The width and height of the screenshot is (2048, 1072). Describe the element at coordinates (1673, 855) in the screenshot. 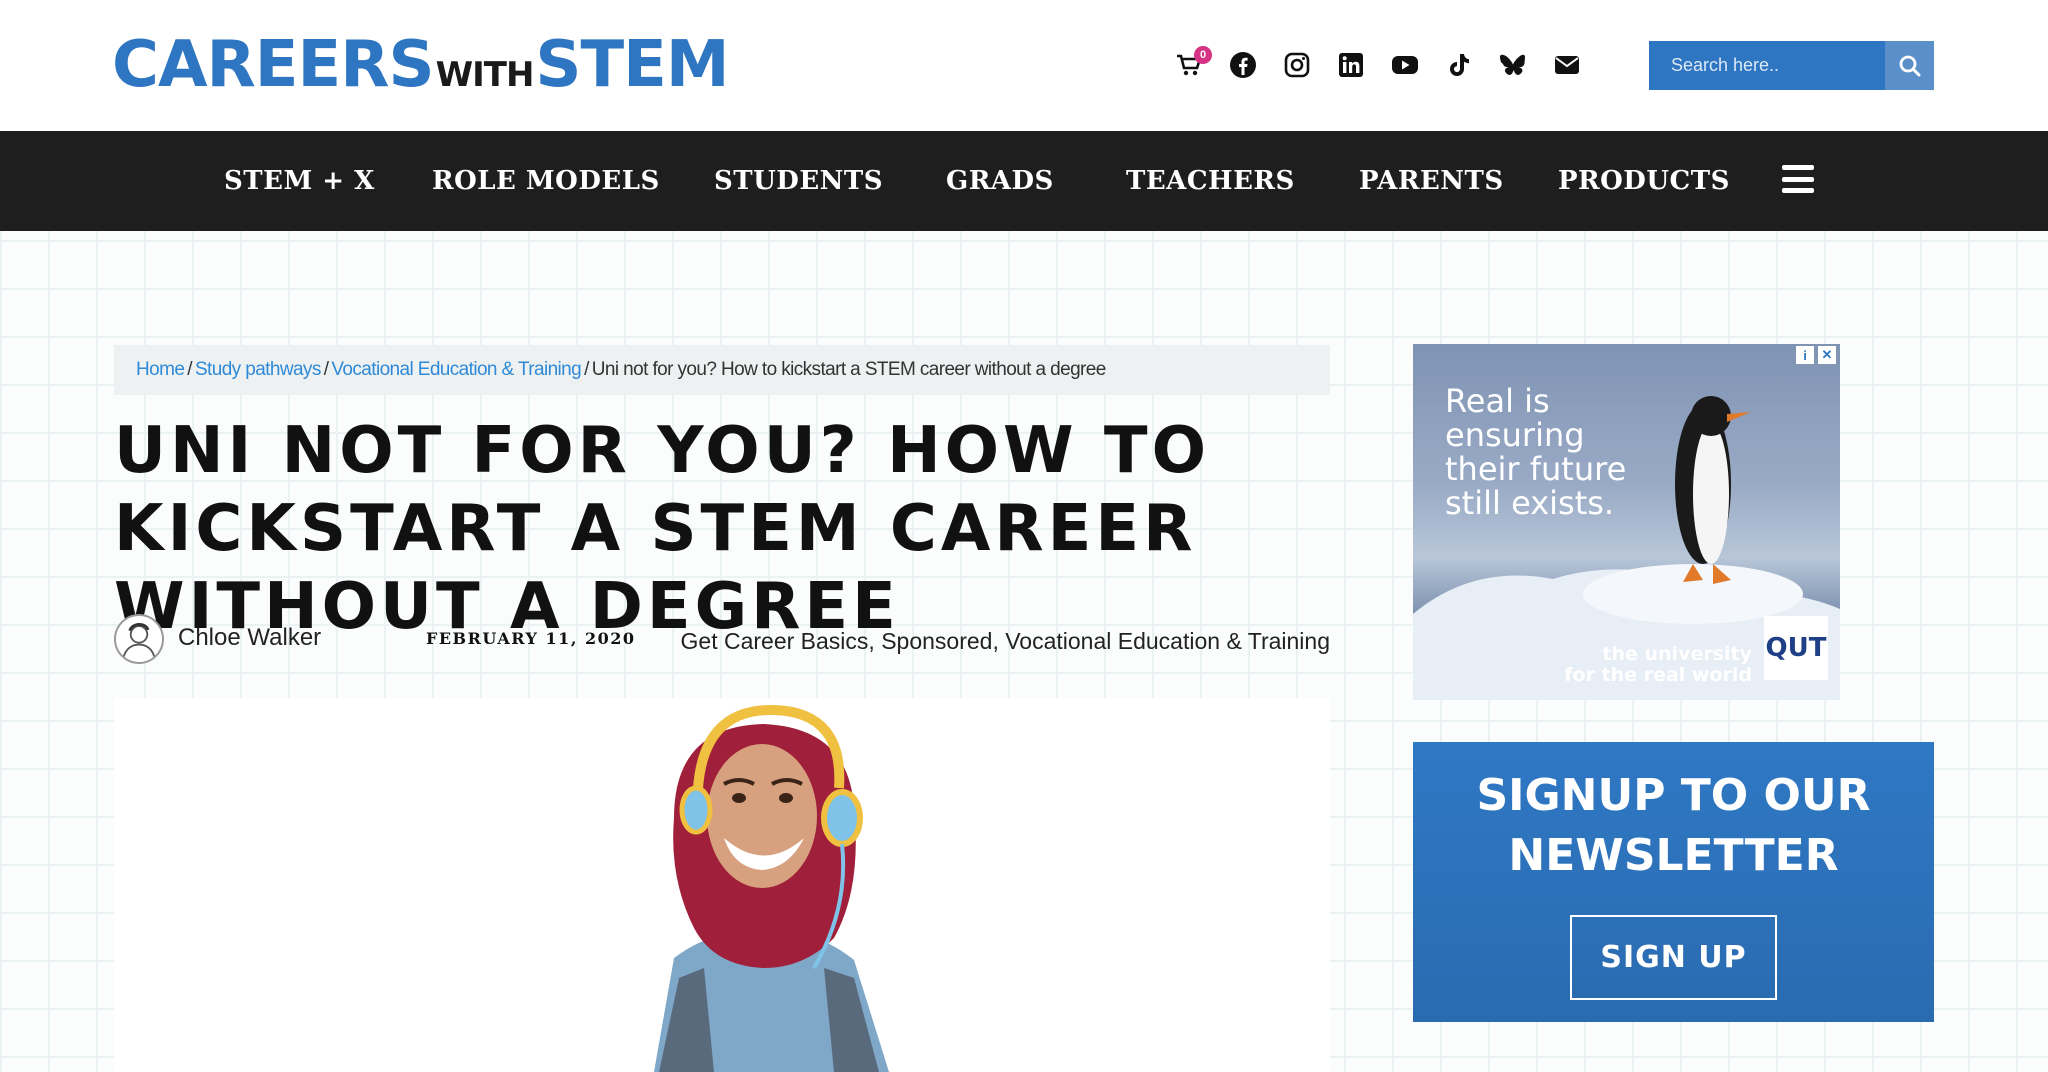

I see `newsletter-title-line: newsletter` at that location.